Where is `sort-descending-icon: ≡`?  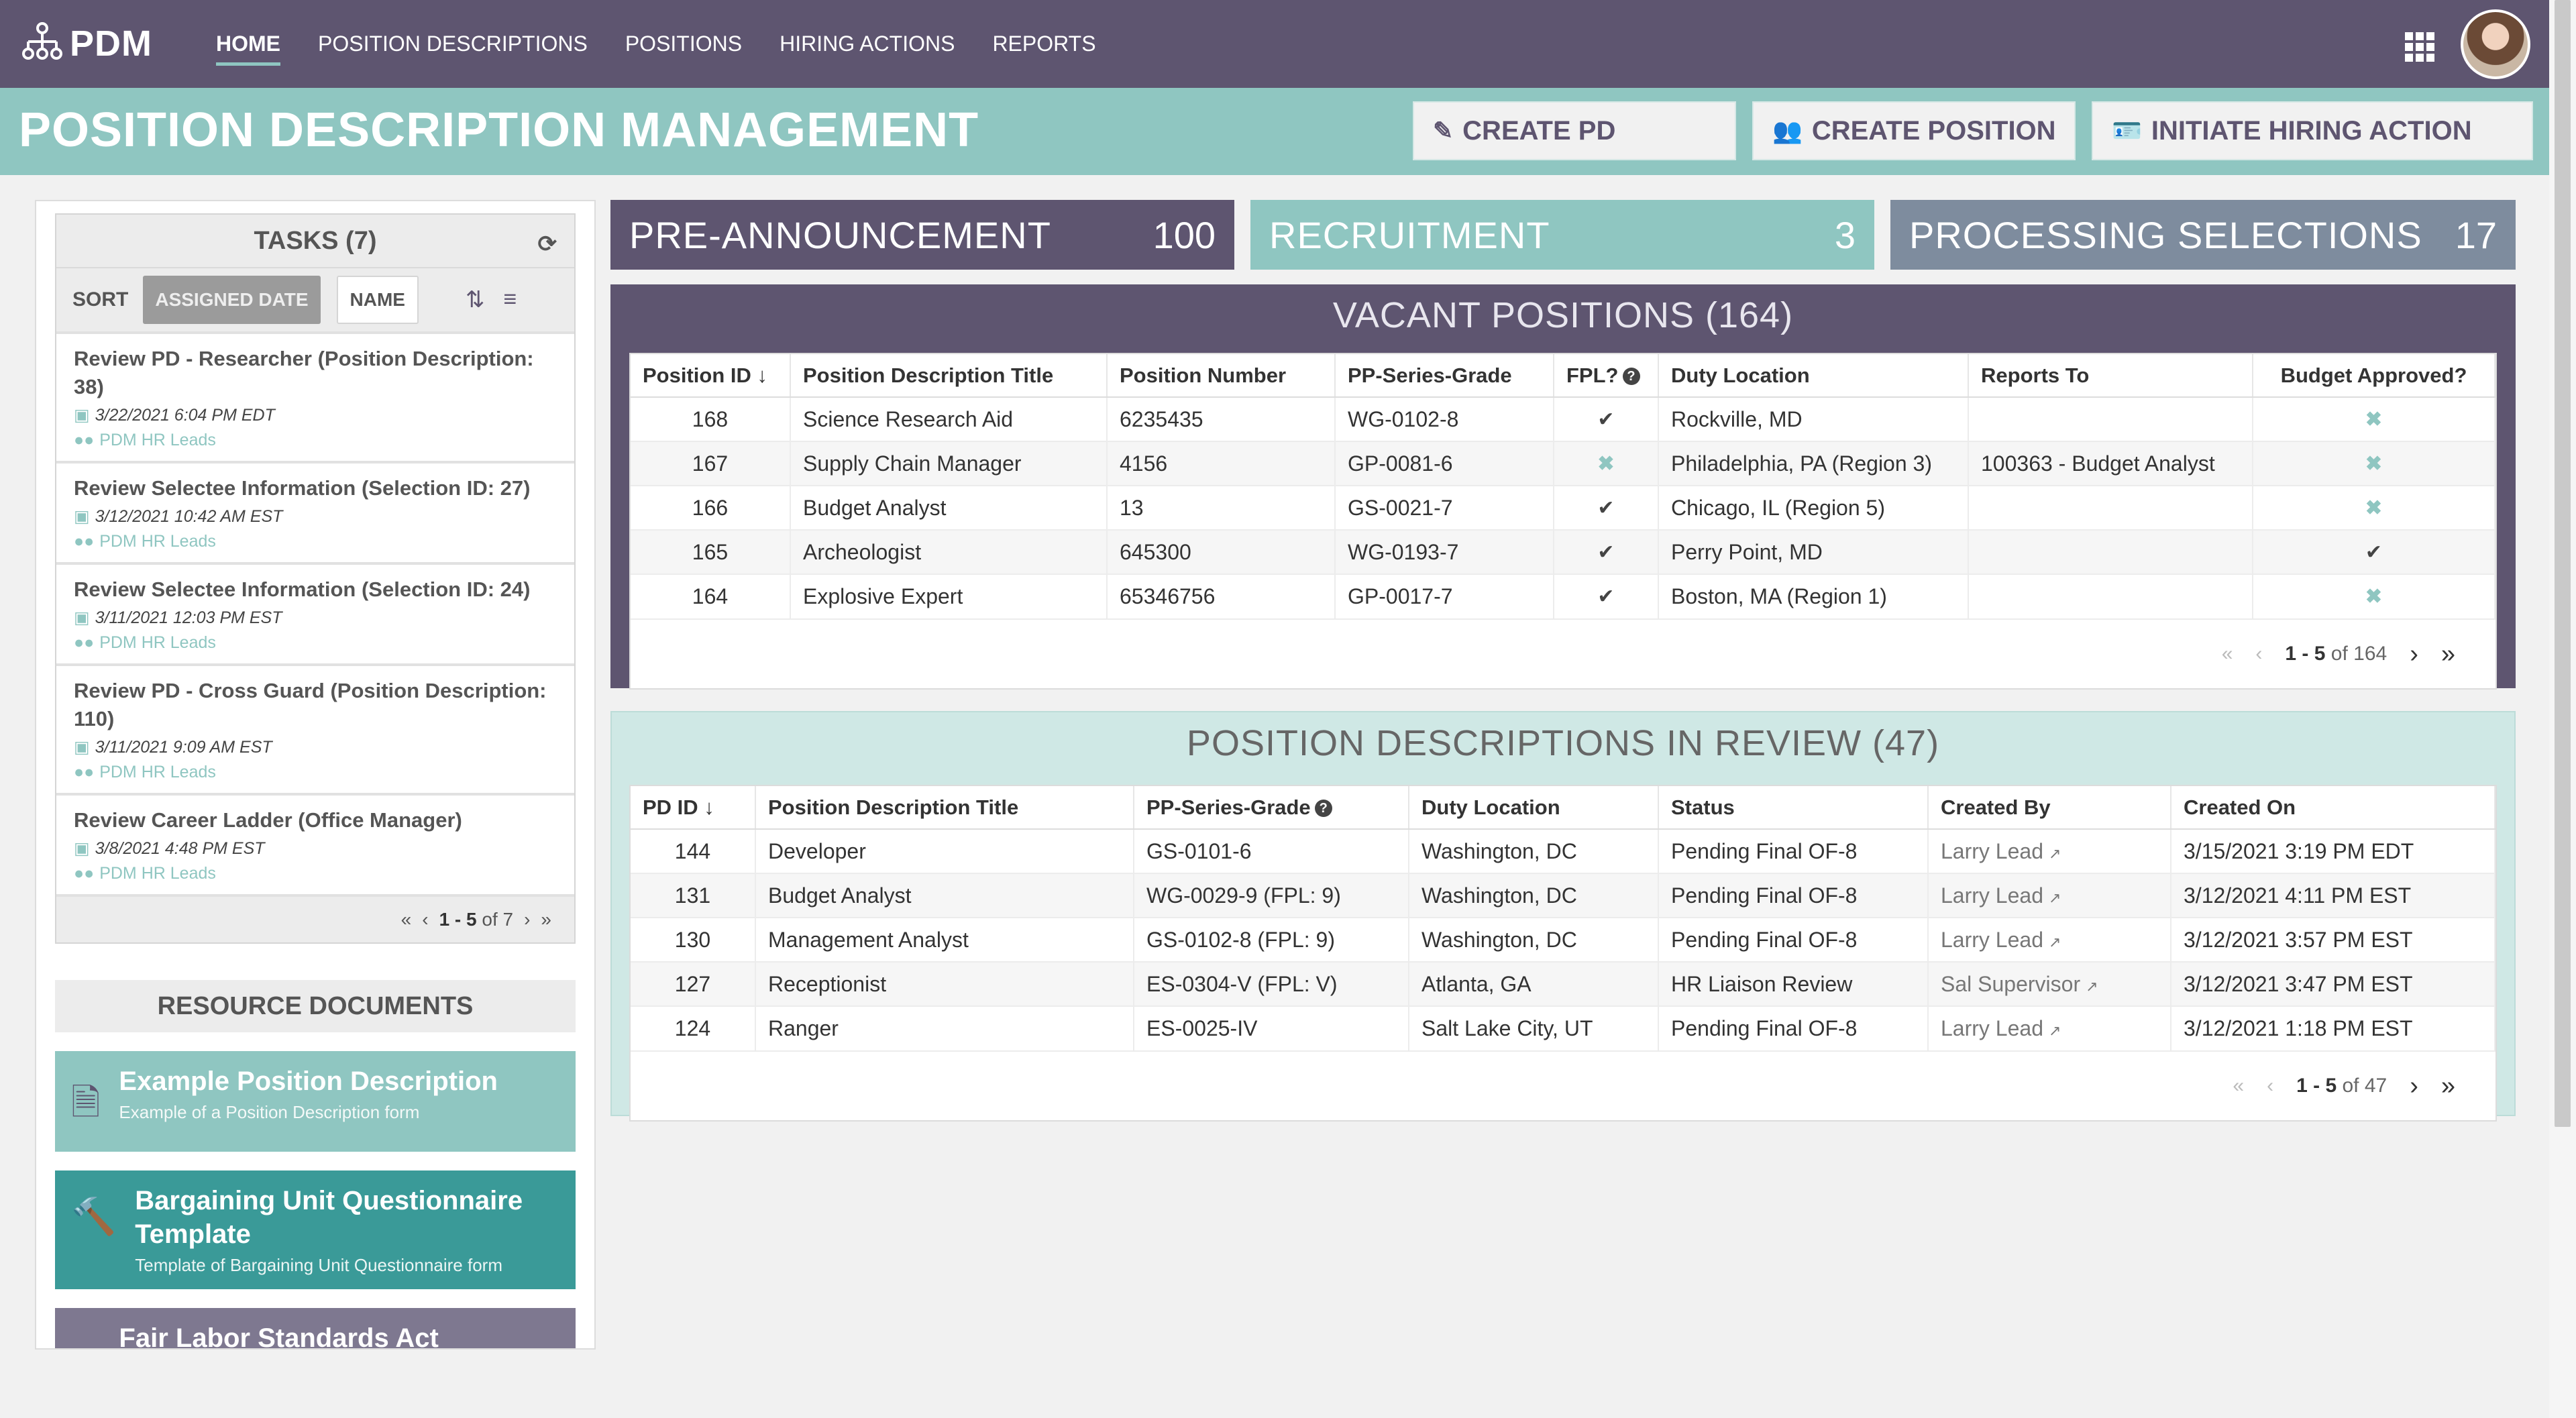
sort-descending-icon: ≡ is located at coordinates (510, 299).